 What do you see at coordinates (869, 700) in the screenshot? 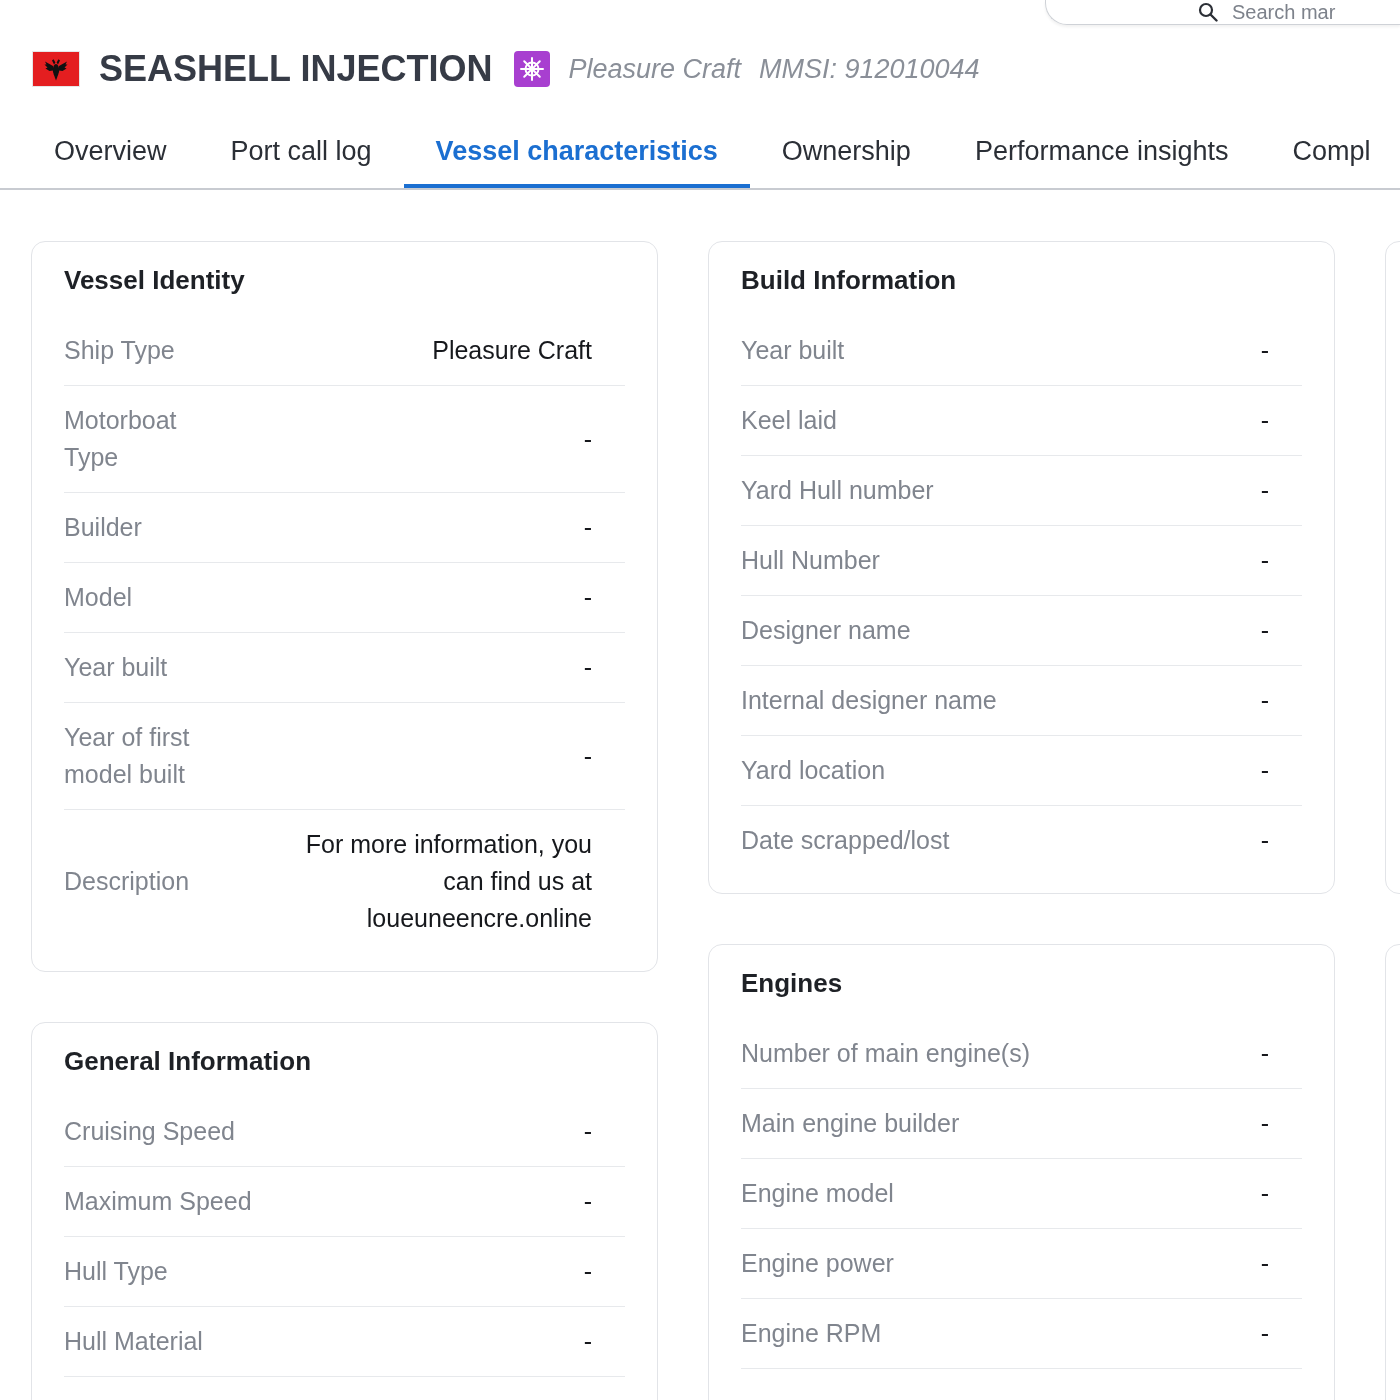
I see `field-label: Internal designer name` at bounding box center [869, 700].